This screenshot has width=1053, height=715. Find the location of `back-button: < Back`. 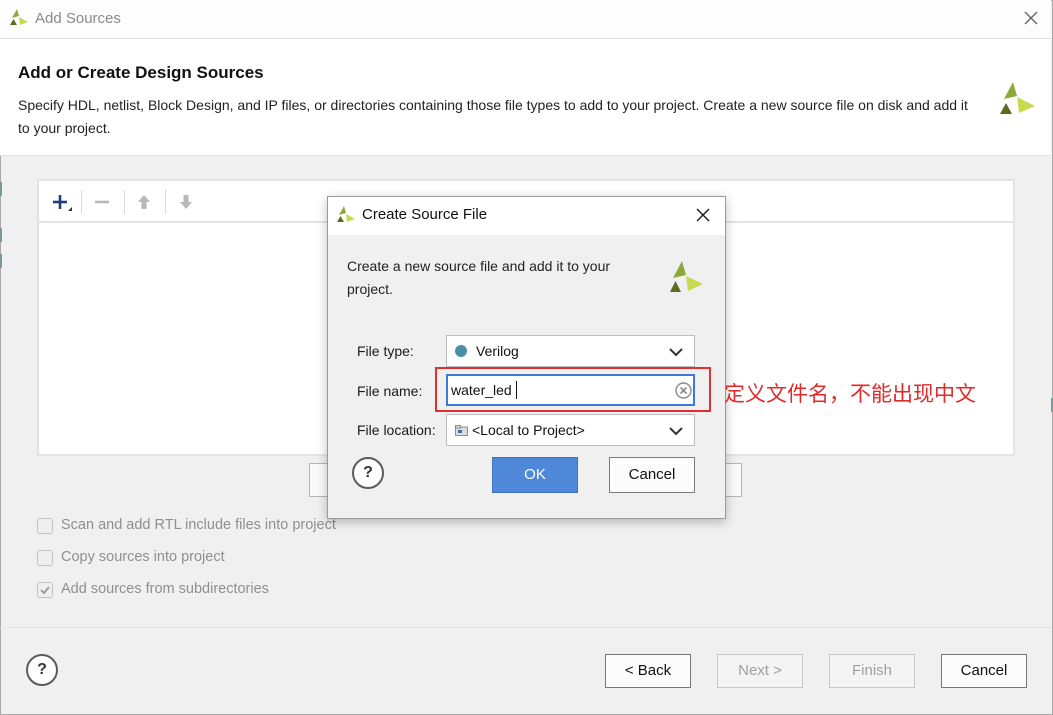

back-button: < Back is located at coordinates (648, 671).